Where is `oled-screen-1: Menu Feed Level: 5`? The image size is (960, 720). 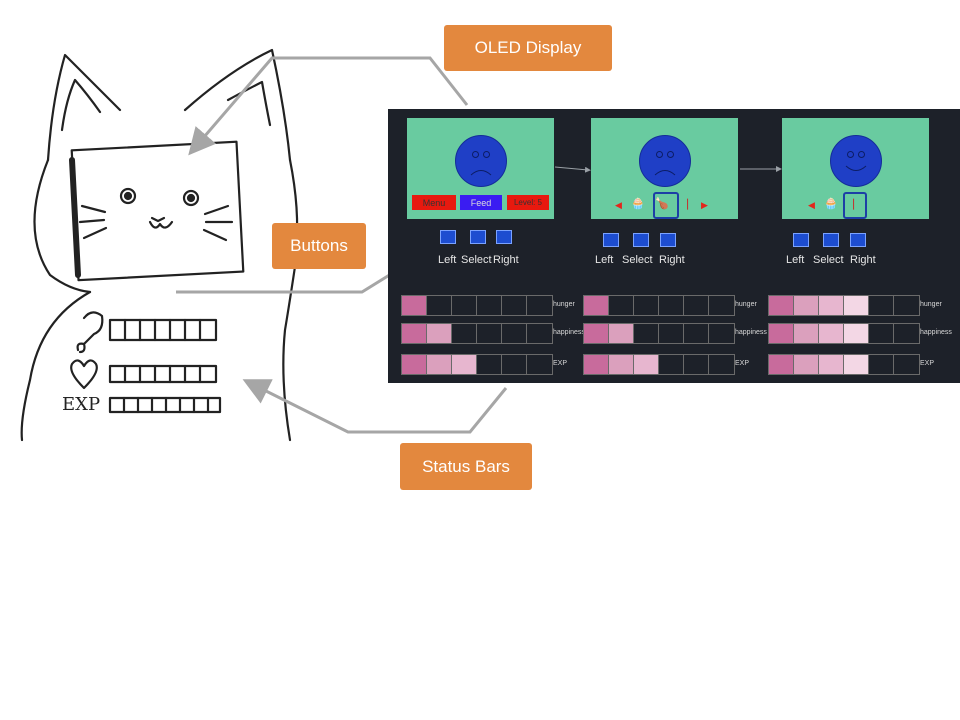
oled-screen-1: Menu Feed Level: 5 is located at coordinates (480, 168).